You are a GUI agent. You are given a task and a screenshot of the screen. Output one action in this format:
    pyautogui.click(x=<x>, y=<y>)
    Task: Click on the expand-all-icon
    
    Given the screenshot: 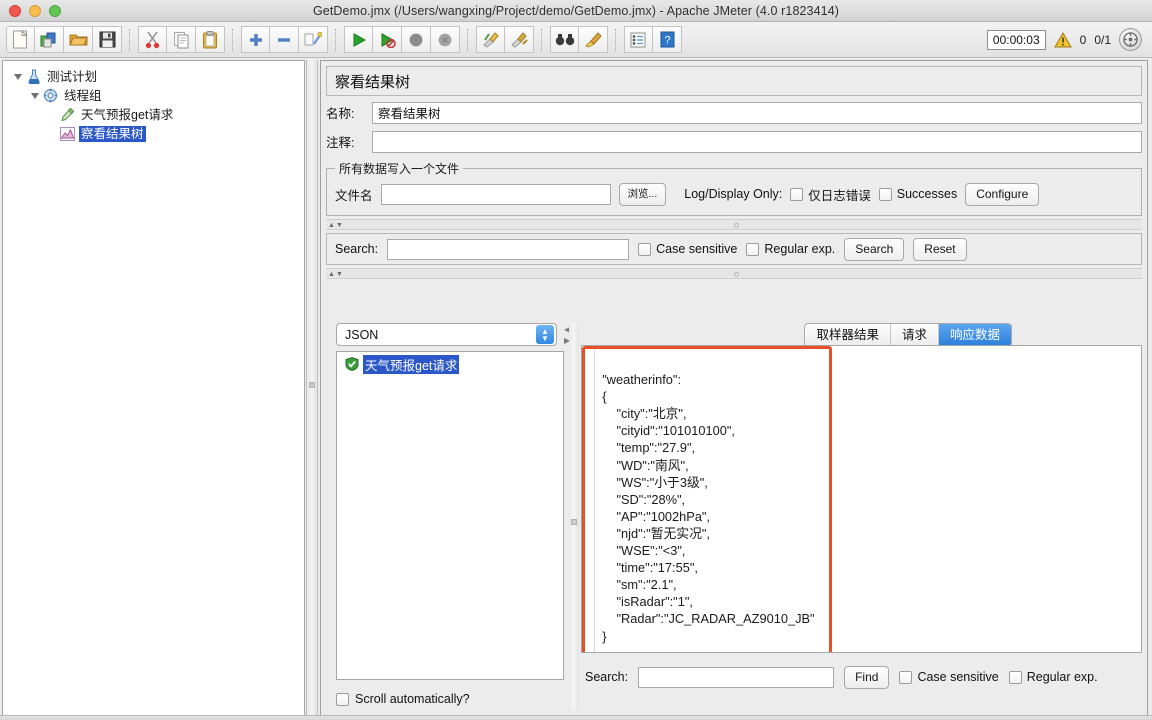 What is the action you would take?
    pyautogui.click(x=255, y=39)
    